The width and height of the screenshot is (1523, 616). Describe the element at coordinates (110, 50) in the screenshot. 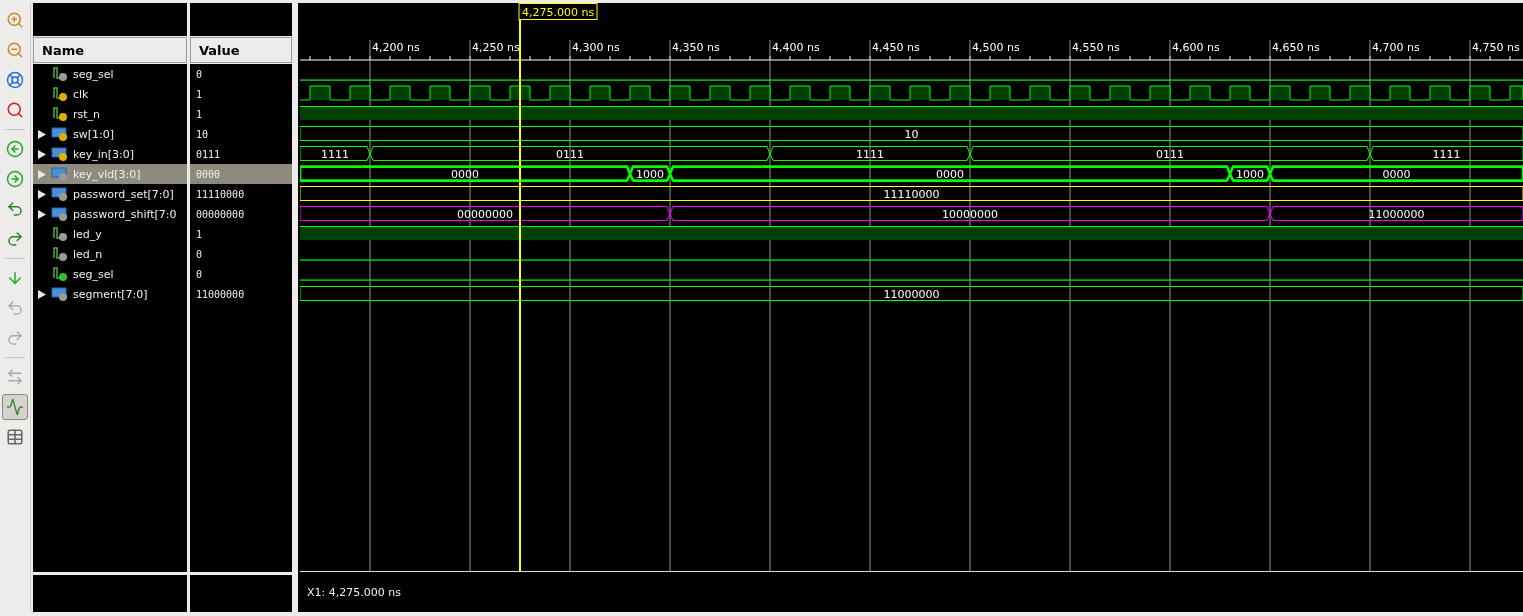

I see `name-column-header: Name` at that location.